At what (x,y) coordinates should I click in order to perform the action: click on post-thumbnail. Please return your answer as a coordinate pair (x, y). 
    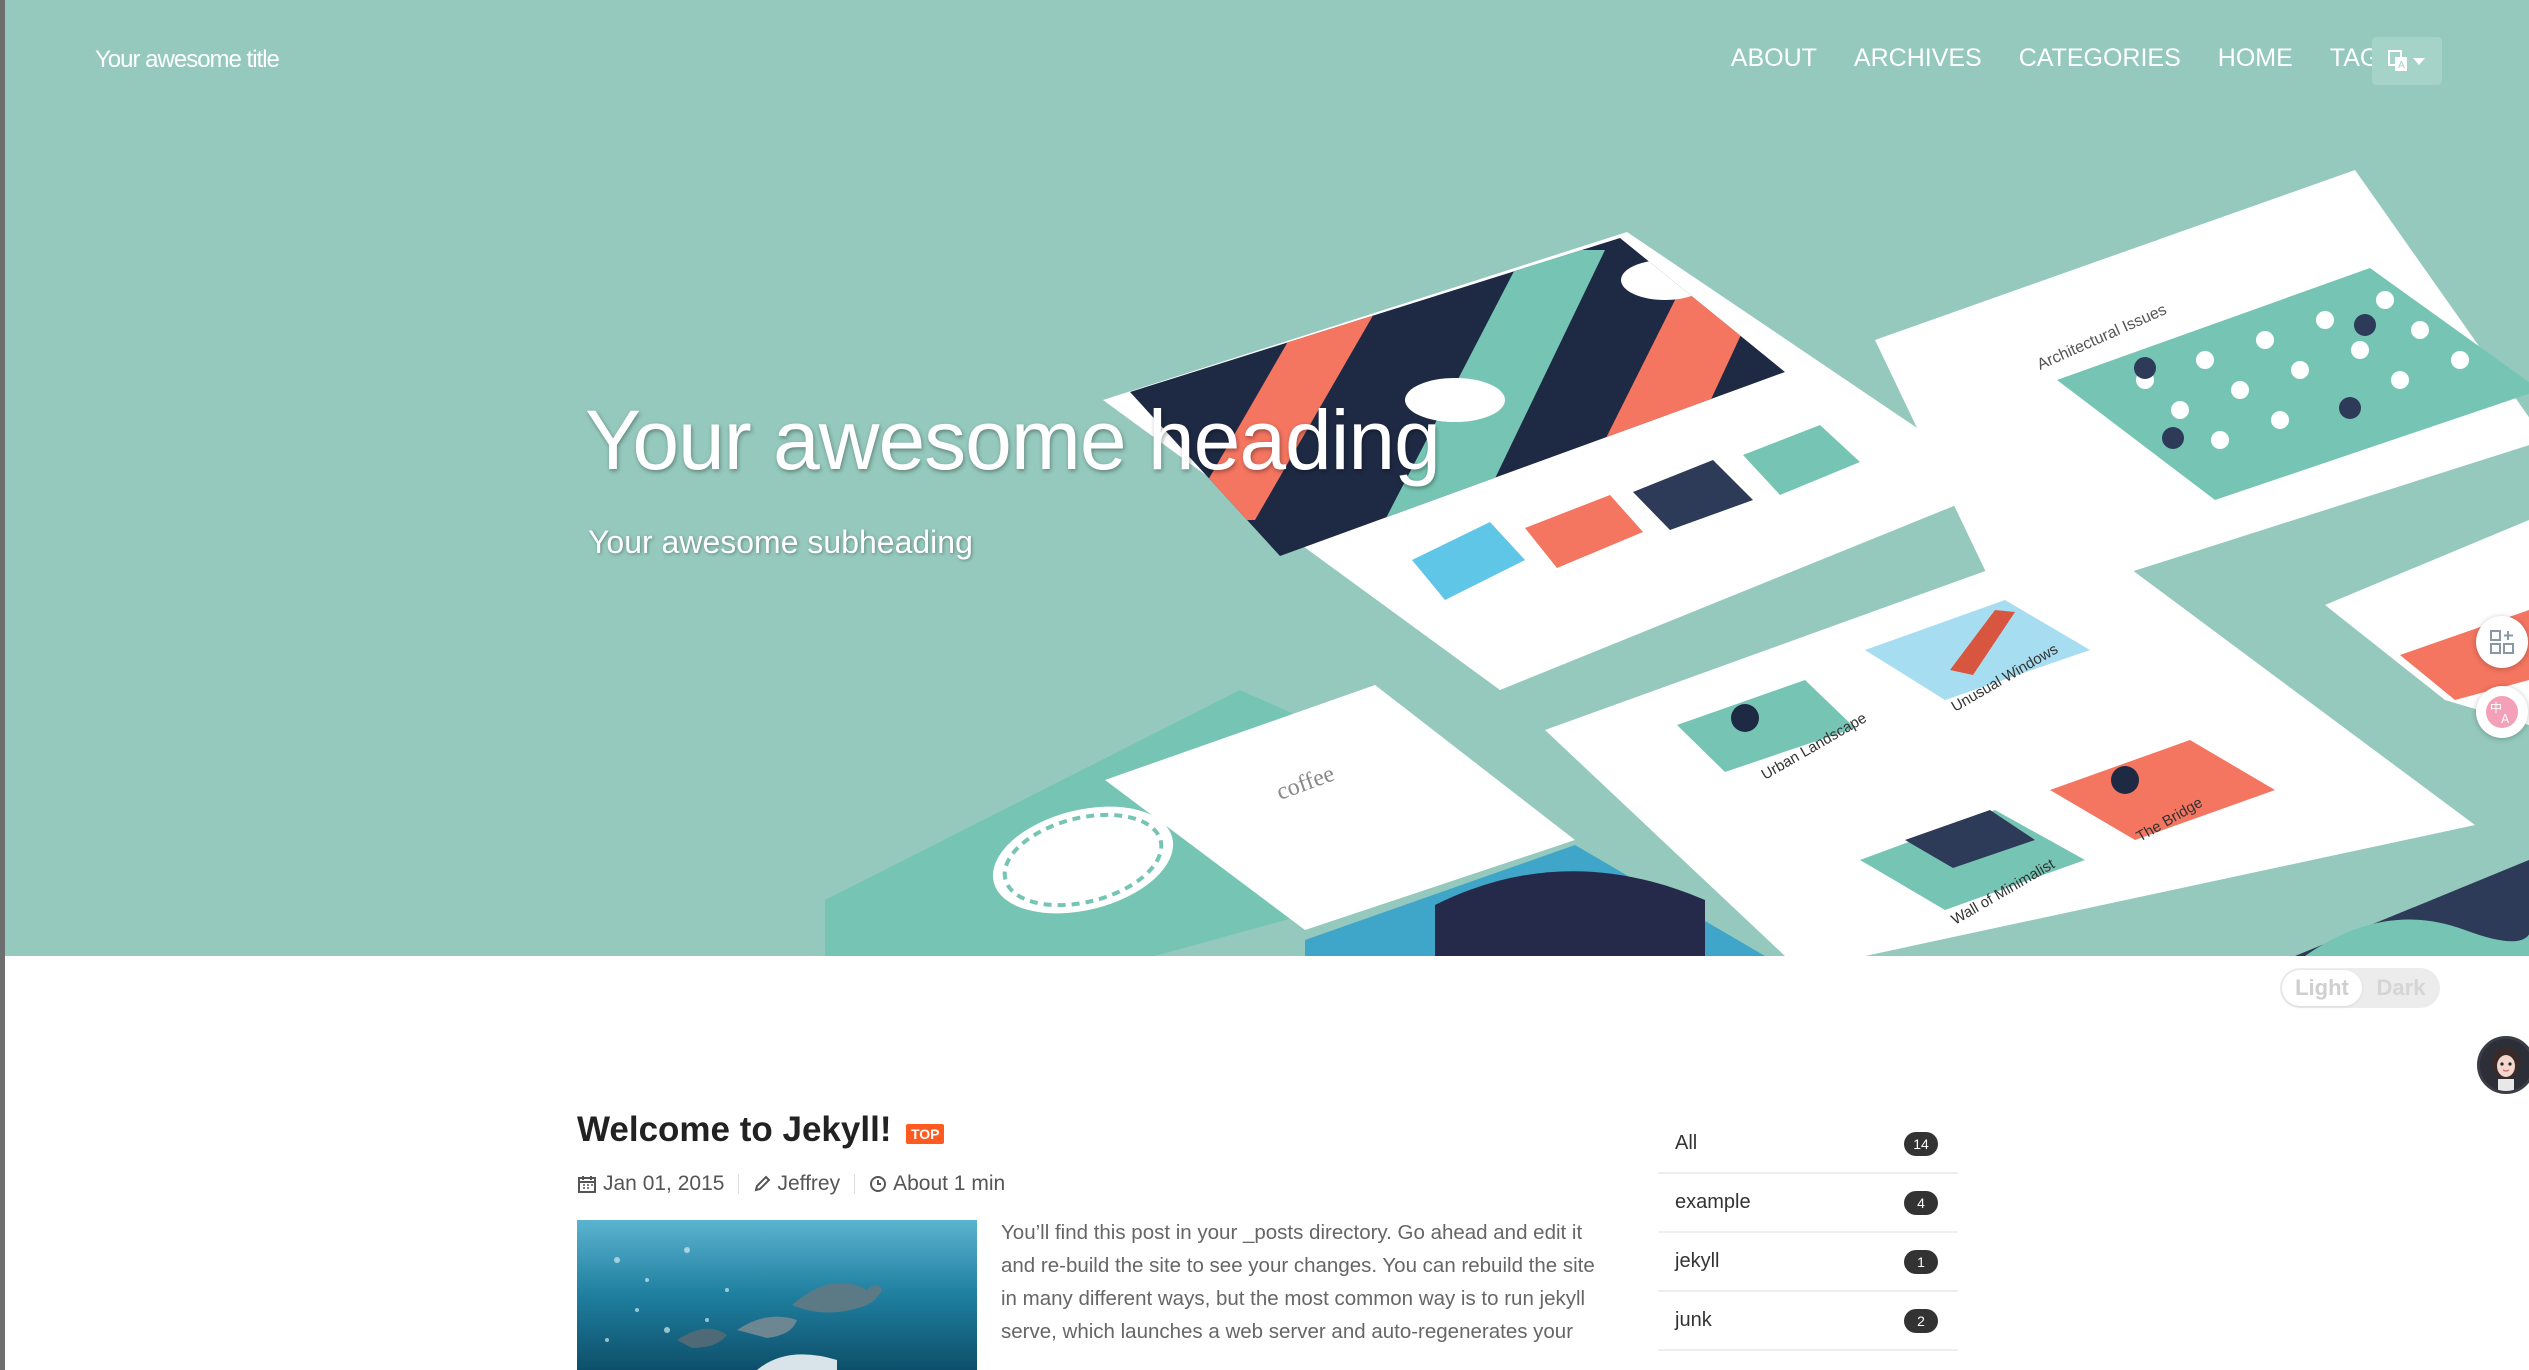
    Looking at the image, I should click on (777, 1295).